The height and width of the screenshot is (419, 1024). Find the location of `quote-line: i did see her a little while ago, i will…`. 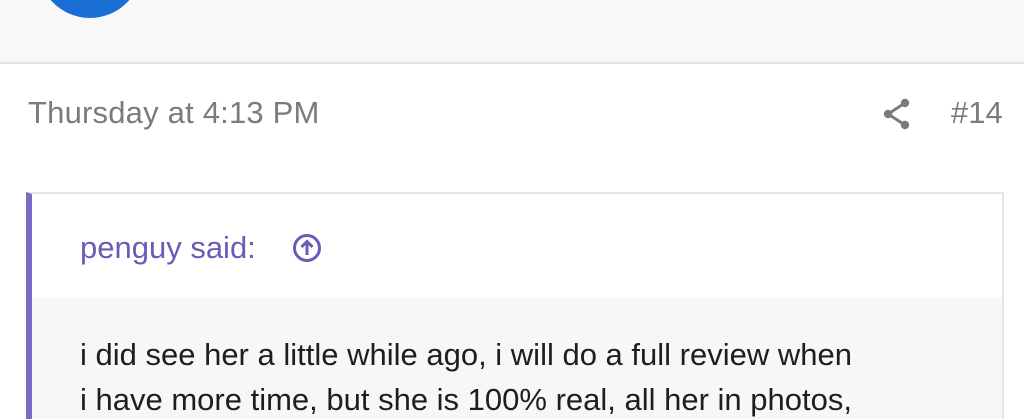

quote-line: i did see her a little while ago, i will… is located at coordinates (466, 354).